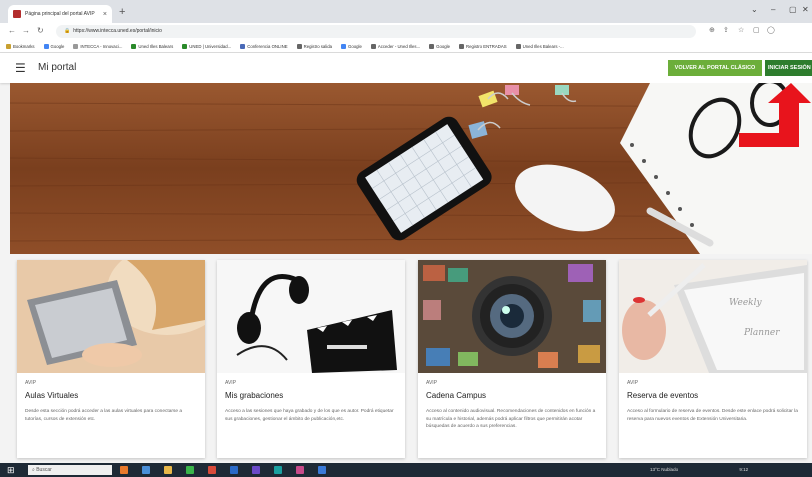 This screenshot has height=477, width=812. What do you see at coordinates (662, 395) in the screenshot?
I see `card-title: Reserva de eventos` at bounding box center [662, 395].